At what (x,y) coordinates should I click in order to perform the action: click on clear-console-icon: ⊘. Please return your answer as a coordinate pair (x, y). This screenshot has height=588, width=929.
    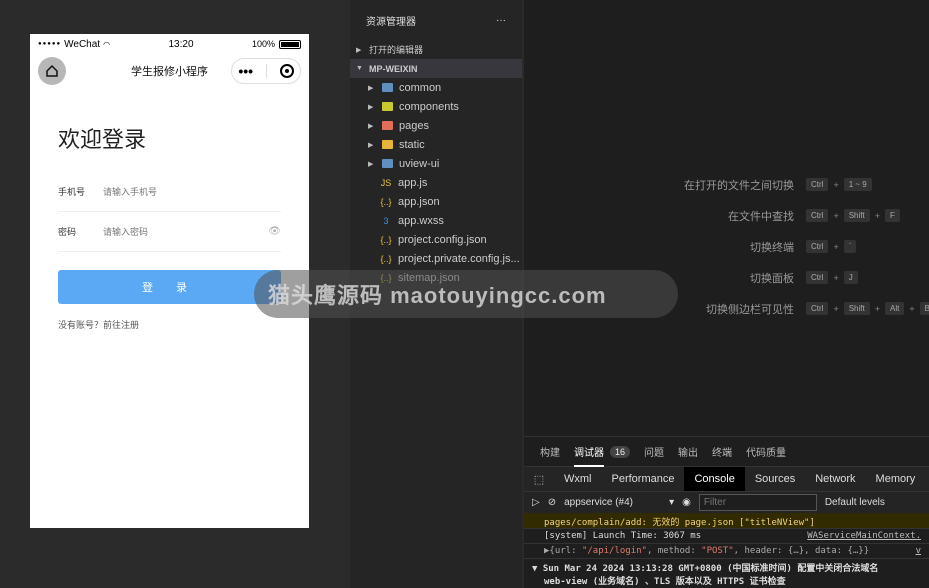
    Looking at the image, I should click on (552, 502).